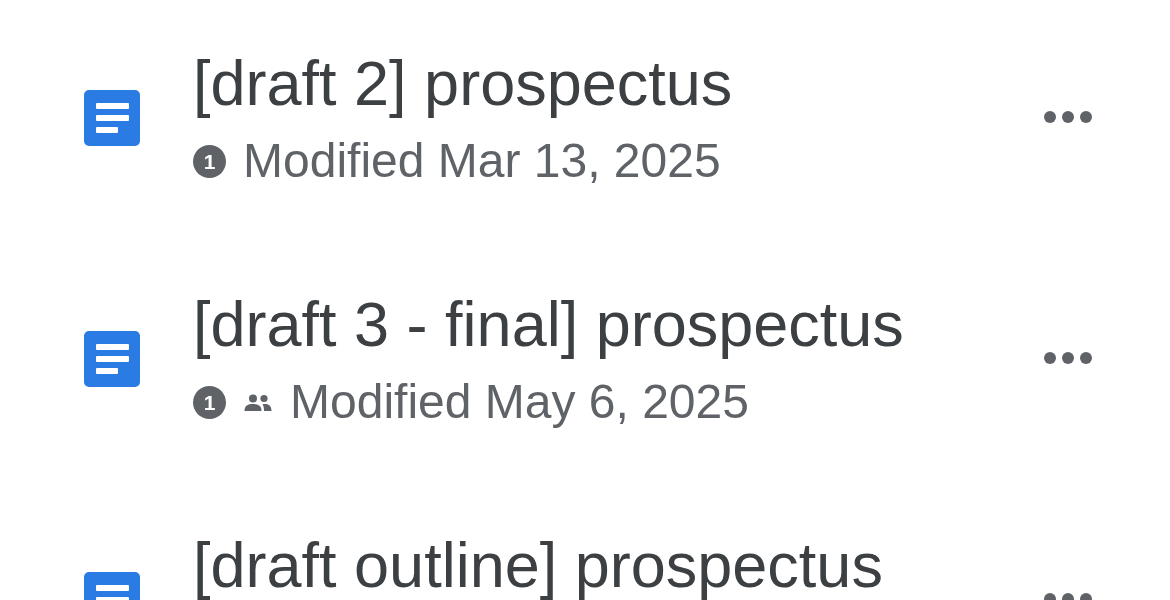 The height and width of the screenshot is (600, 1170). Describe the element at coordinates (482, 161) in the screenshot. I see `modified-date: Modified Mar 13, 2025` at that location.